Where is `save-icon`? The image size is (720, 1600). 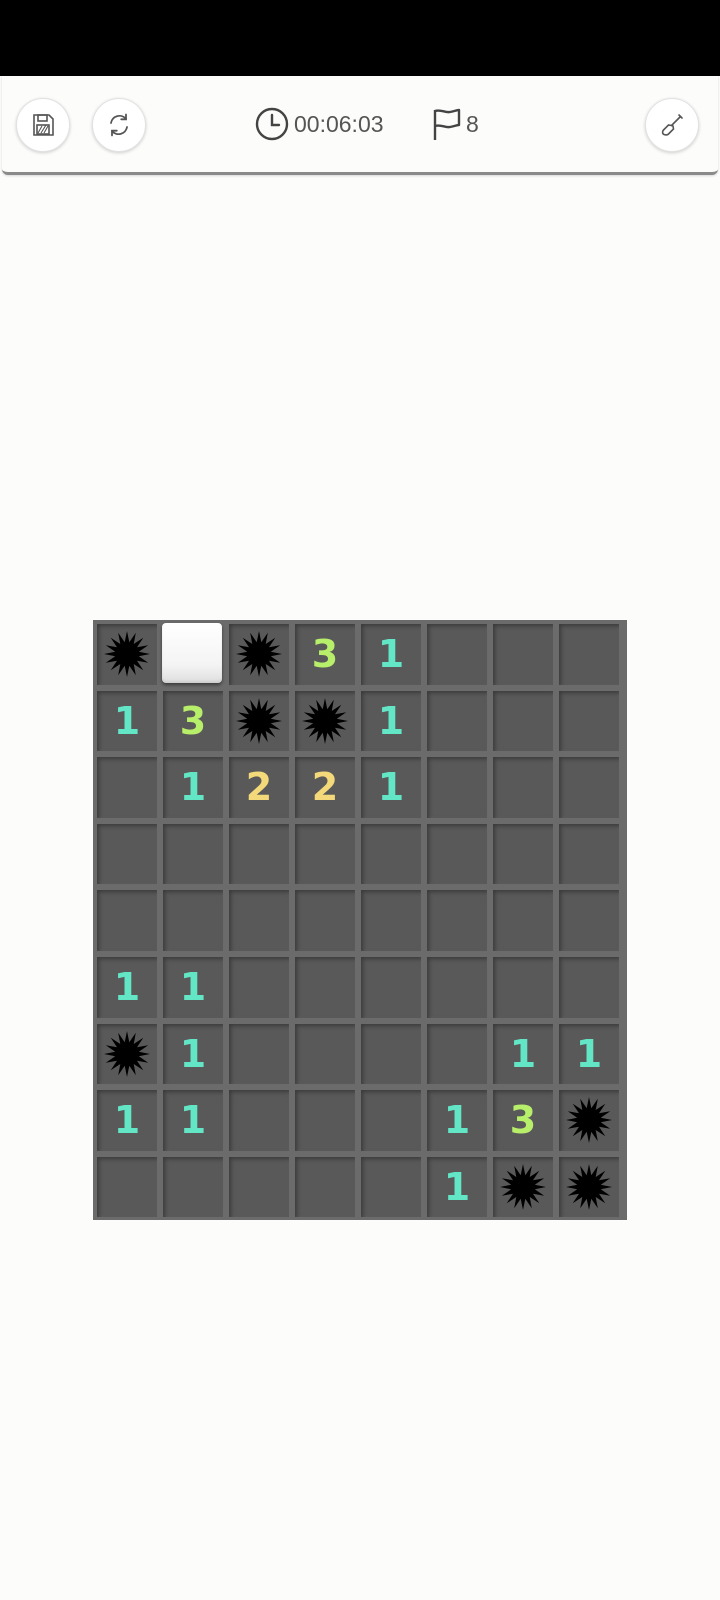 save-icon is located at coordinates (43, 125).